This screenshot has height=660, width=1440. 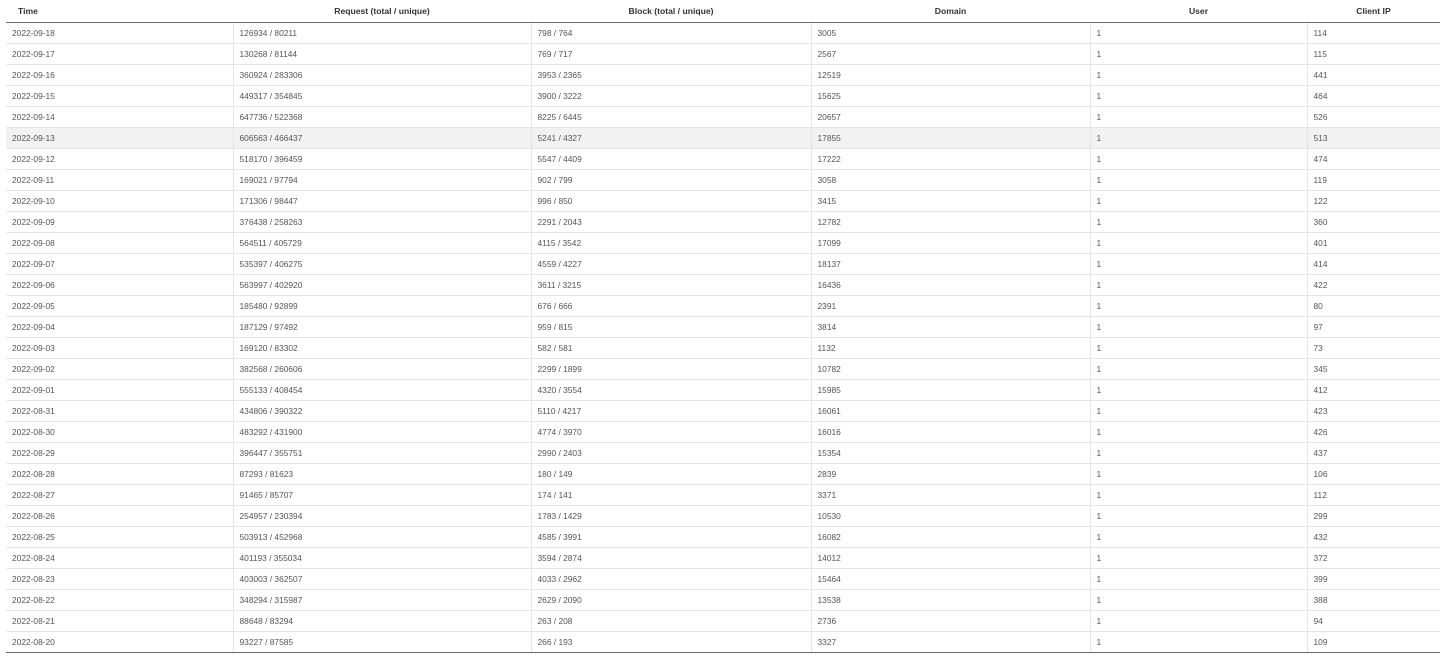 What do you see at coordinates (670, 117) in the screenshot?
I see `cell-block: 8225 / 6445` at bounding box center [670, 117].